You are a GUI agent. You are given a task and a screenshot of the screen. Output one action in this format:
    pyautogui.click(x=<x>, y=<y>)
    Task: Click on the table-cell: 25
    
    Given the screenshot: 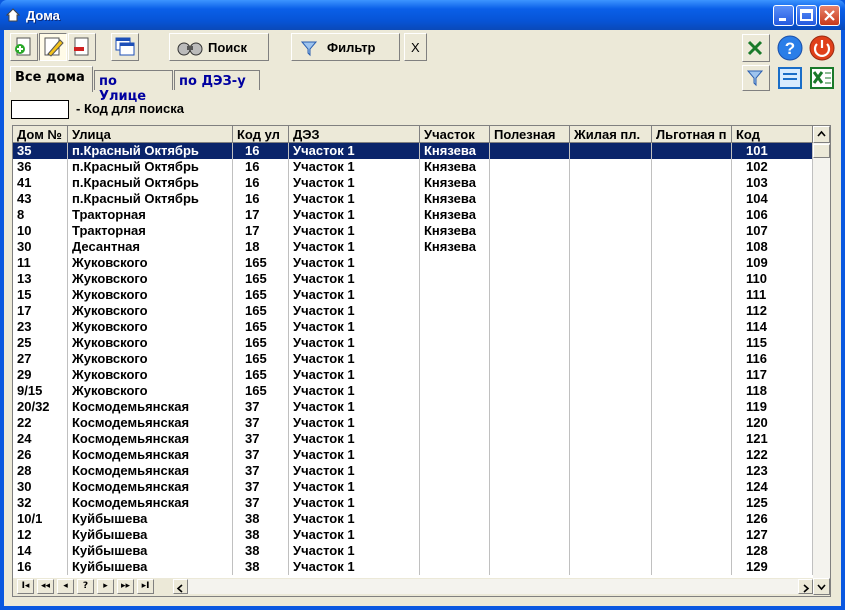 What is the action you would take?
    pyautogui.click(x=40, y=343)
    